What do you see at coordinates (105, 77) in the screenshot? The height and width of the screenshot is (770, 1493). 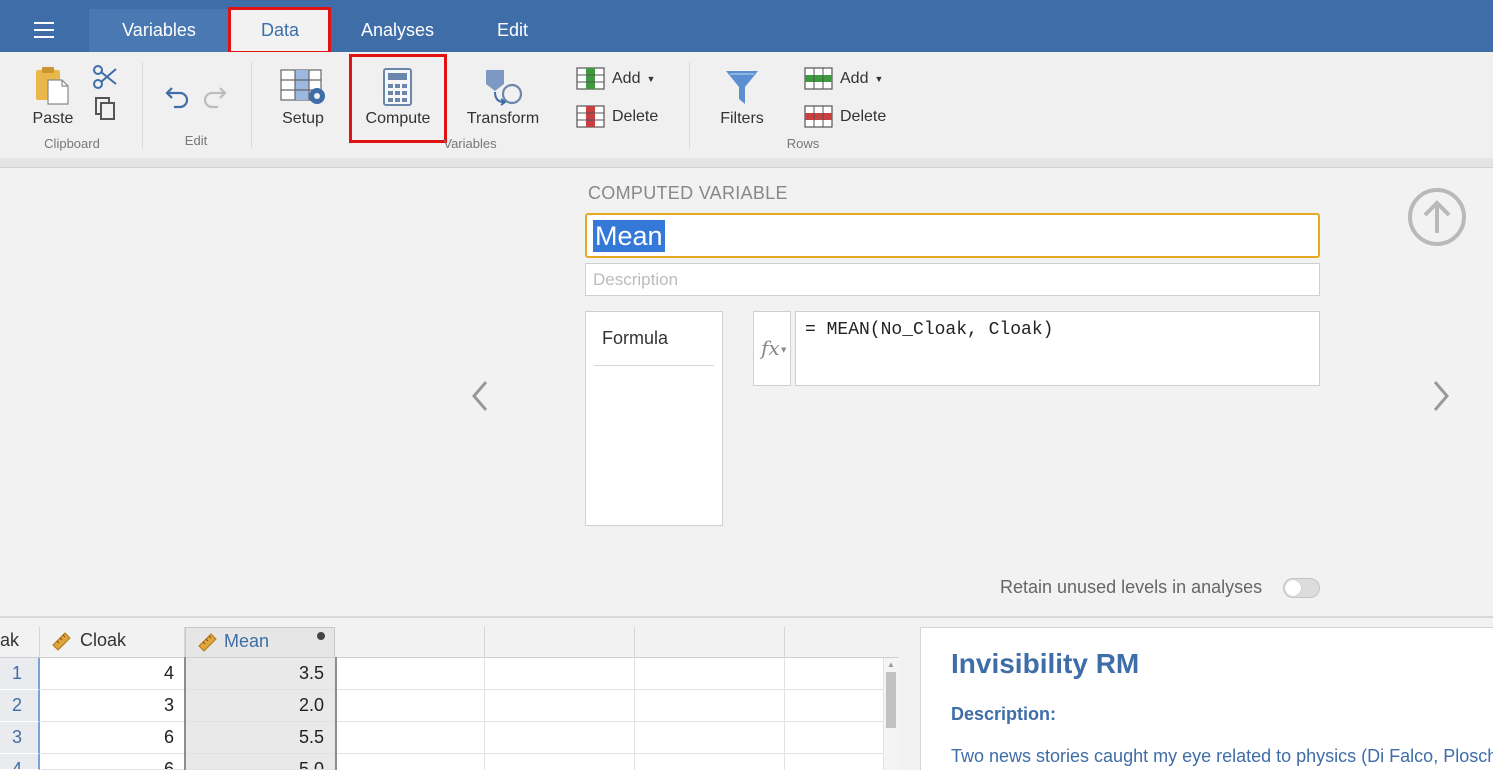 I see `cut-icon` at bounding box center [105, 77].